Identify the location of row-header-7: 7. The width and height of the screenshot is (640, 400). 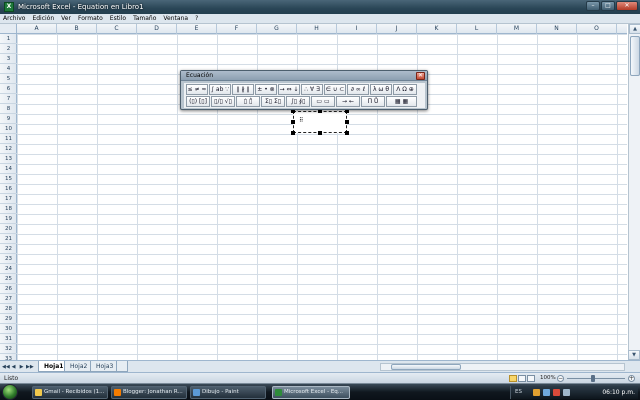
(8, 99).